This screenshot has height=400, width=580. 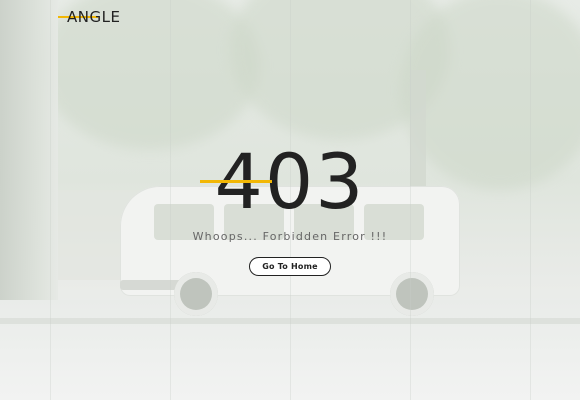 I want to click on error-message: Whoops... Forbidden Error !!!, so click(x=290, y=236).